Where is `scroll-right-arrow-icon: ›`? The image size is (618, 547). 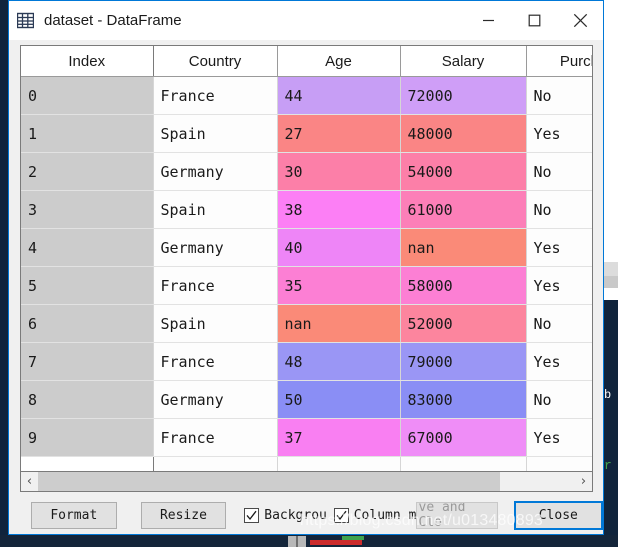 scroll-right-arrow-icon: › is located at coordinates (583, 481).